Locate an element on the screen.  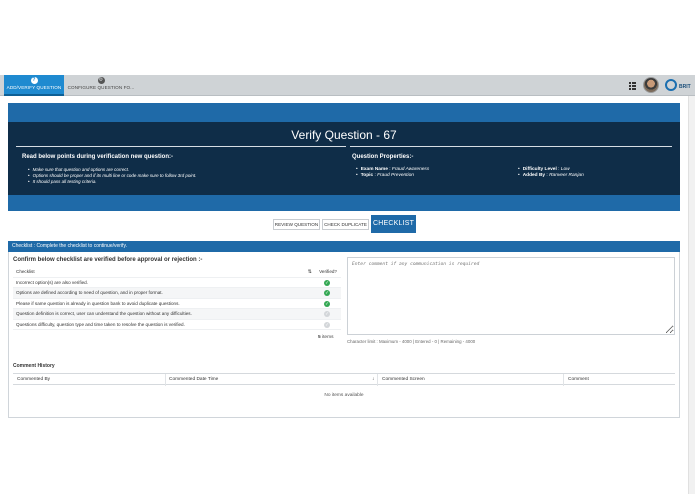
column-verified: Verified? is located at coordinates (328, 271).